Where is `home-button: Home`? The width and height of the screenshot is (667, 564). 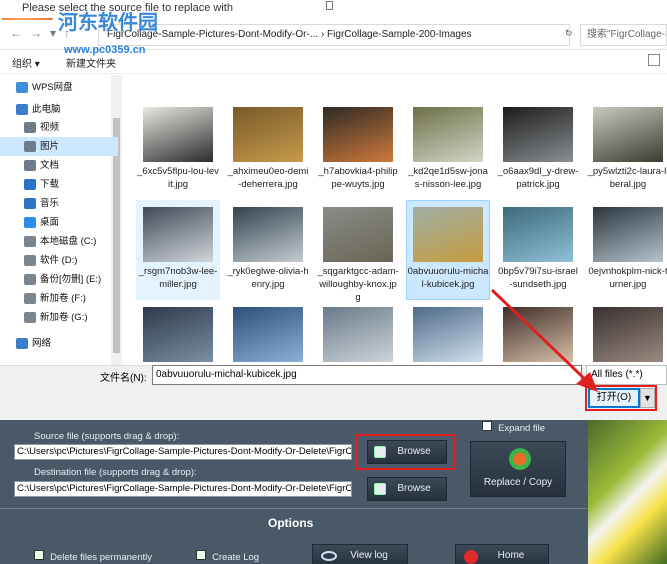
home-button: Home is located at coordinates (502, 554).